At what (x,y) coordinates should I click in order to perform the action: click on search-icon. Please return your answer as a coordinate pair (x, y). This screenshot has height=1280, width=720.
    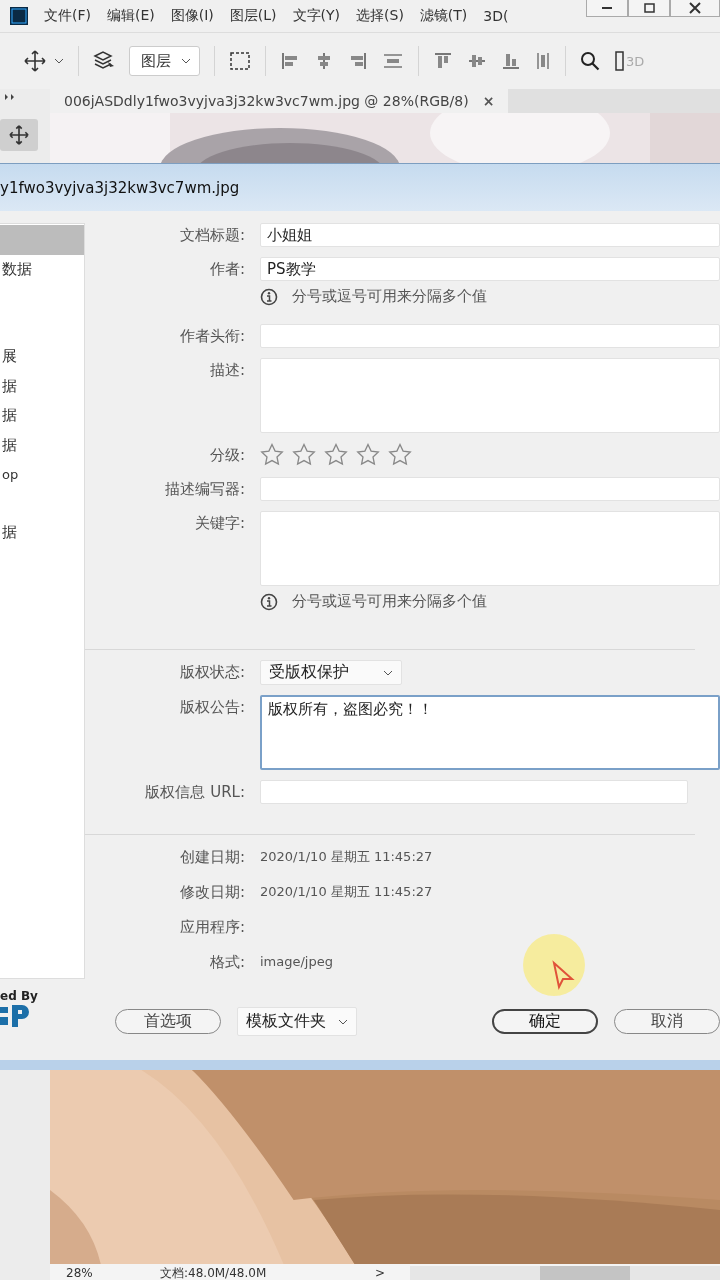
    Looking at the image, I should click on (590, 61).